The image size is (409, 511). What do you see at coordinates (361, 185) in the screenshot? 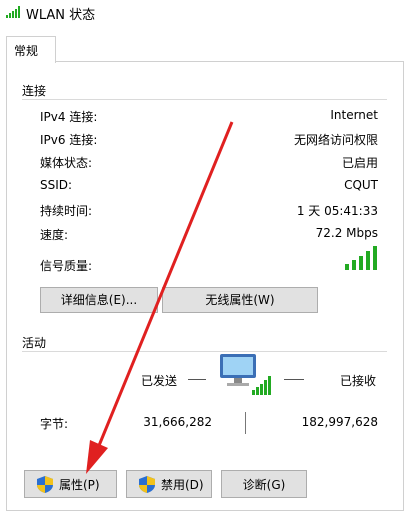
I see `ssid-value: CQUT` at bounding box center [361, 185].